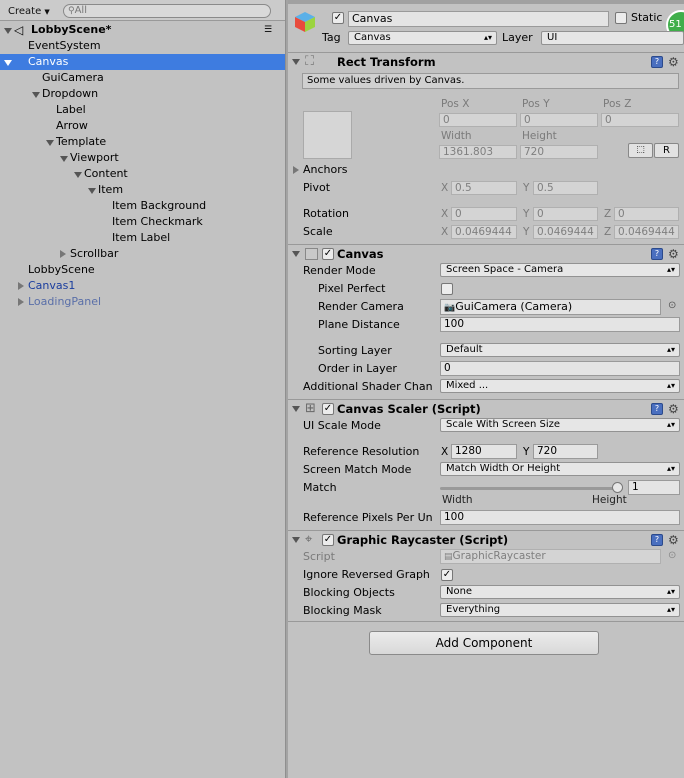 The width and height of the screenshot is (684, 778). Describe the element at coordinates (142, 206) in the screenshot. I see `hierarchy-item-item-background: Item Background` at that location.